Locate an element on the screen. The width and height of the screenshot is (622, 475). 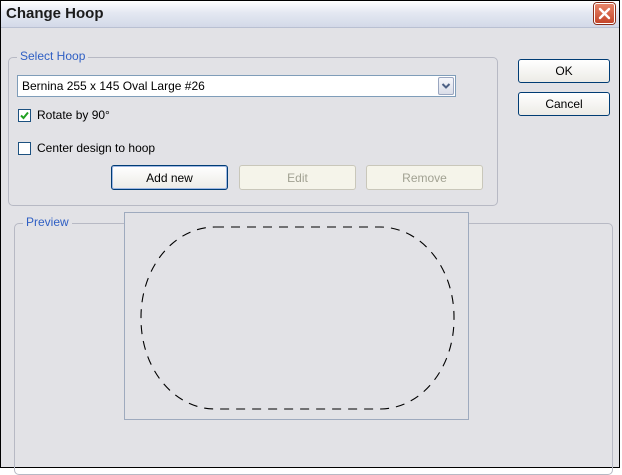
rotate-checkbox is located at coordinates (24, 115).